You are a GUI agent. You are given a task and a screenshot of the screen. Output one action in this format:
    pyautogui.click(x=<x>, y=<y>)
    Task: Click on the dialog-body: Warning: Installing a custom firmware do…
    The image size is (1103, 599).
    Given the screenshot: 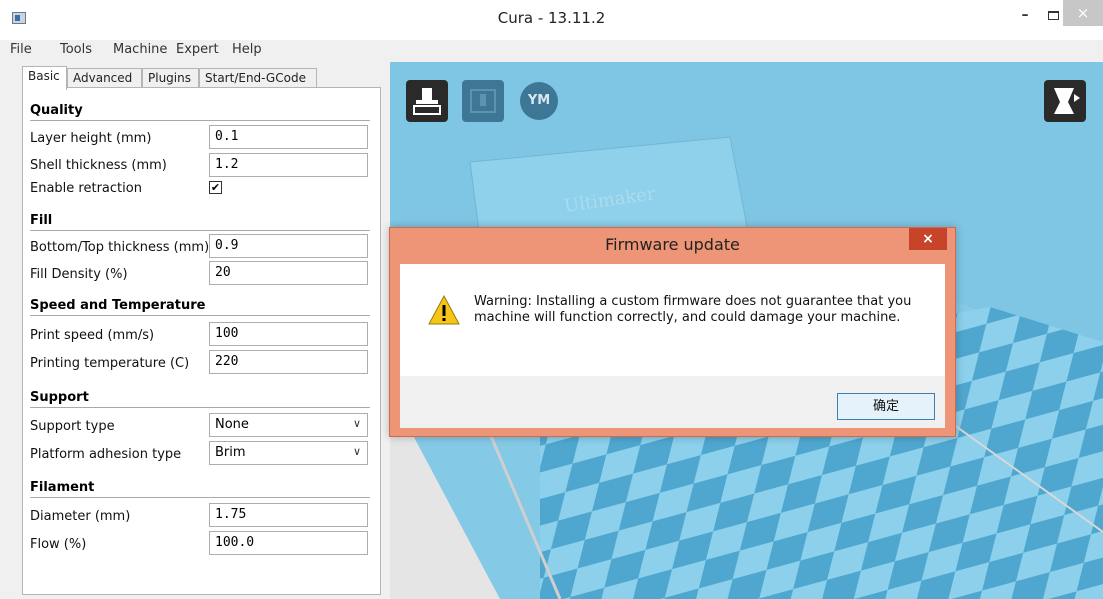 What is the action you would take?
    pyautogui.click(x=672, y=346)
    